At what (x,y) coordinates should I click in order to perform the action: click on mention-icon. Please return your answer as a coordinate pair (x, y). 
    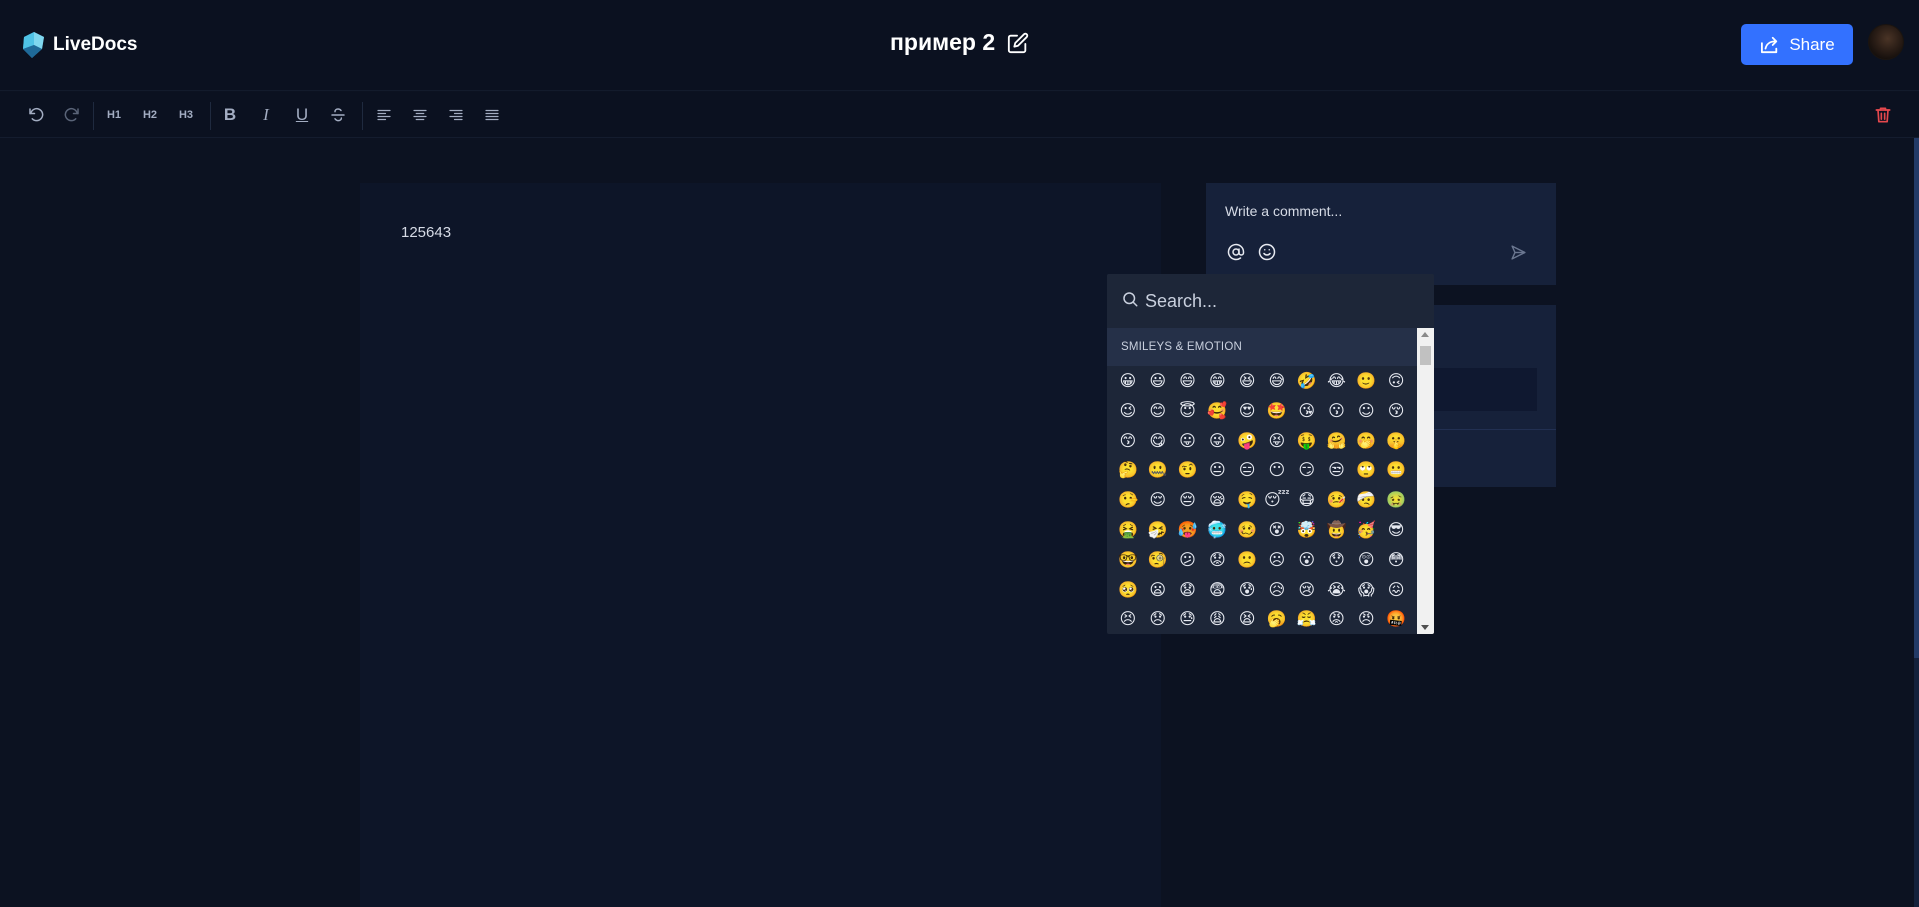
    Looking at the image, I should click on (1236, 252).